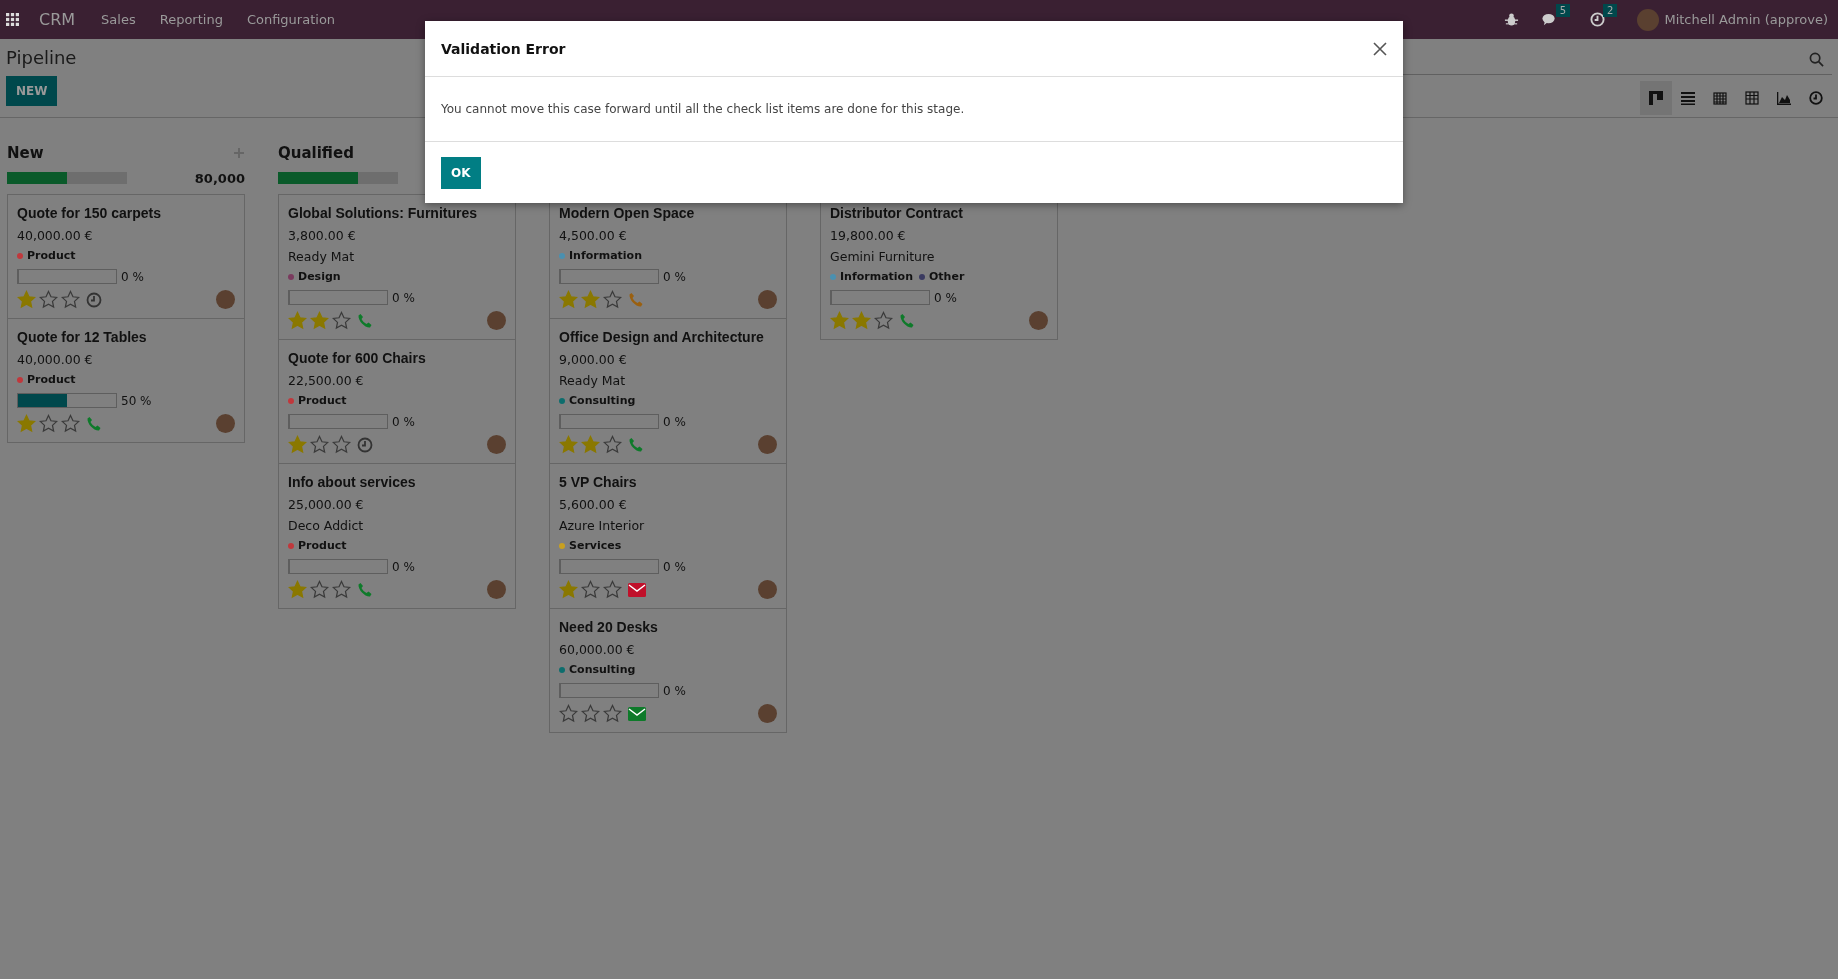  Describe the element at coordinates (897, 213) in the screenshot. I see `card-title: Distributor Contract` at that location.